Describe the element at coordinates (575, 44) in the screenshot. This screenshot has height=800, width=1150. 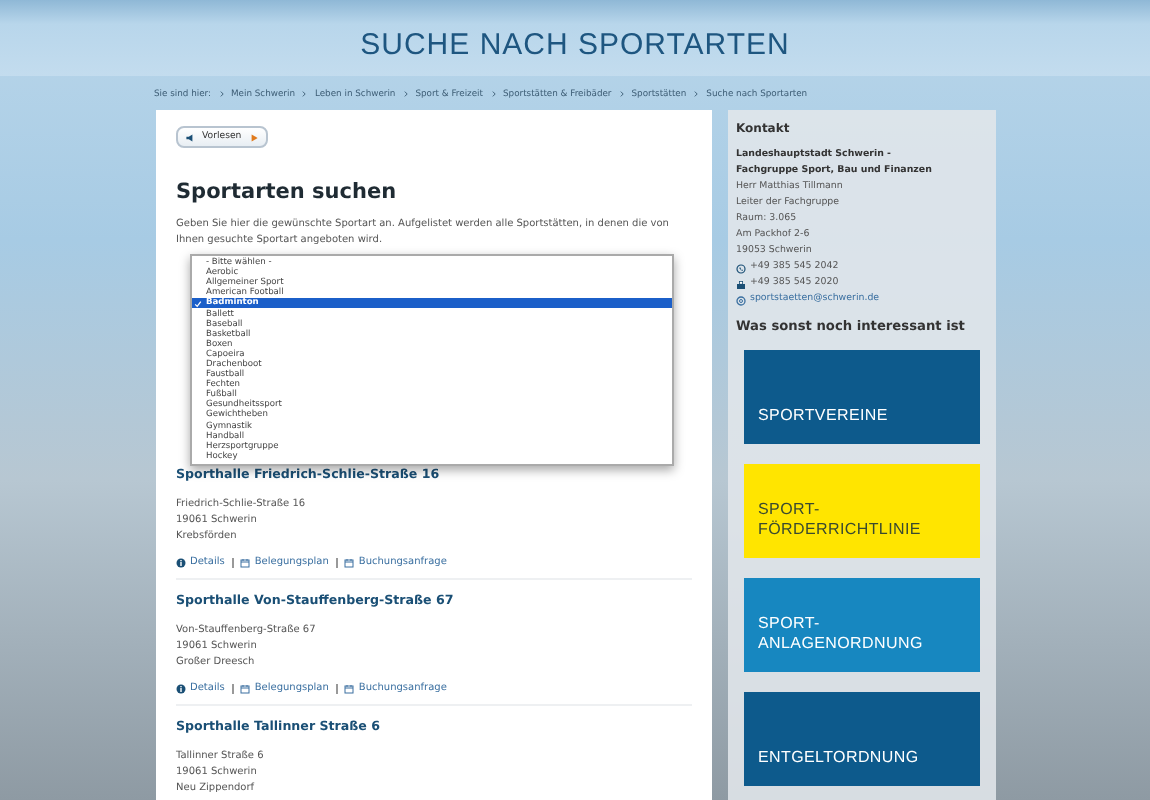
I see `page-title: SUCHE NACH SPORTARTEN` at that location.